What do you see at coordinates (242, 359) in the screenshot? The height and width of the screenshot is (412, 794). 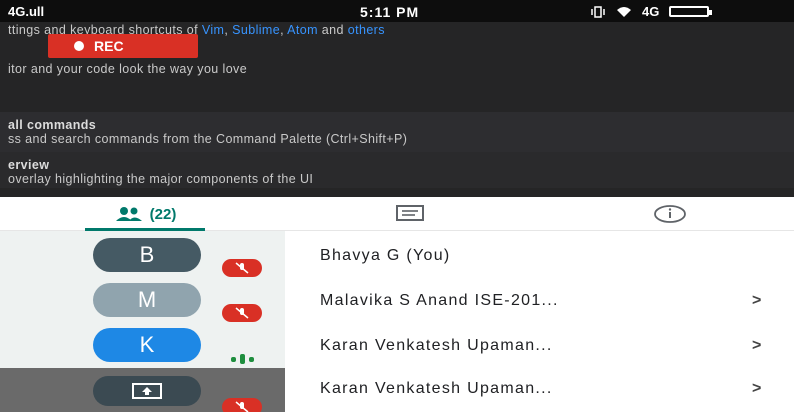 I see `speaking-indicator-icon` at bounding box center [242, 359].